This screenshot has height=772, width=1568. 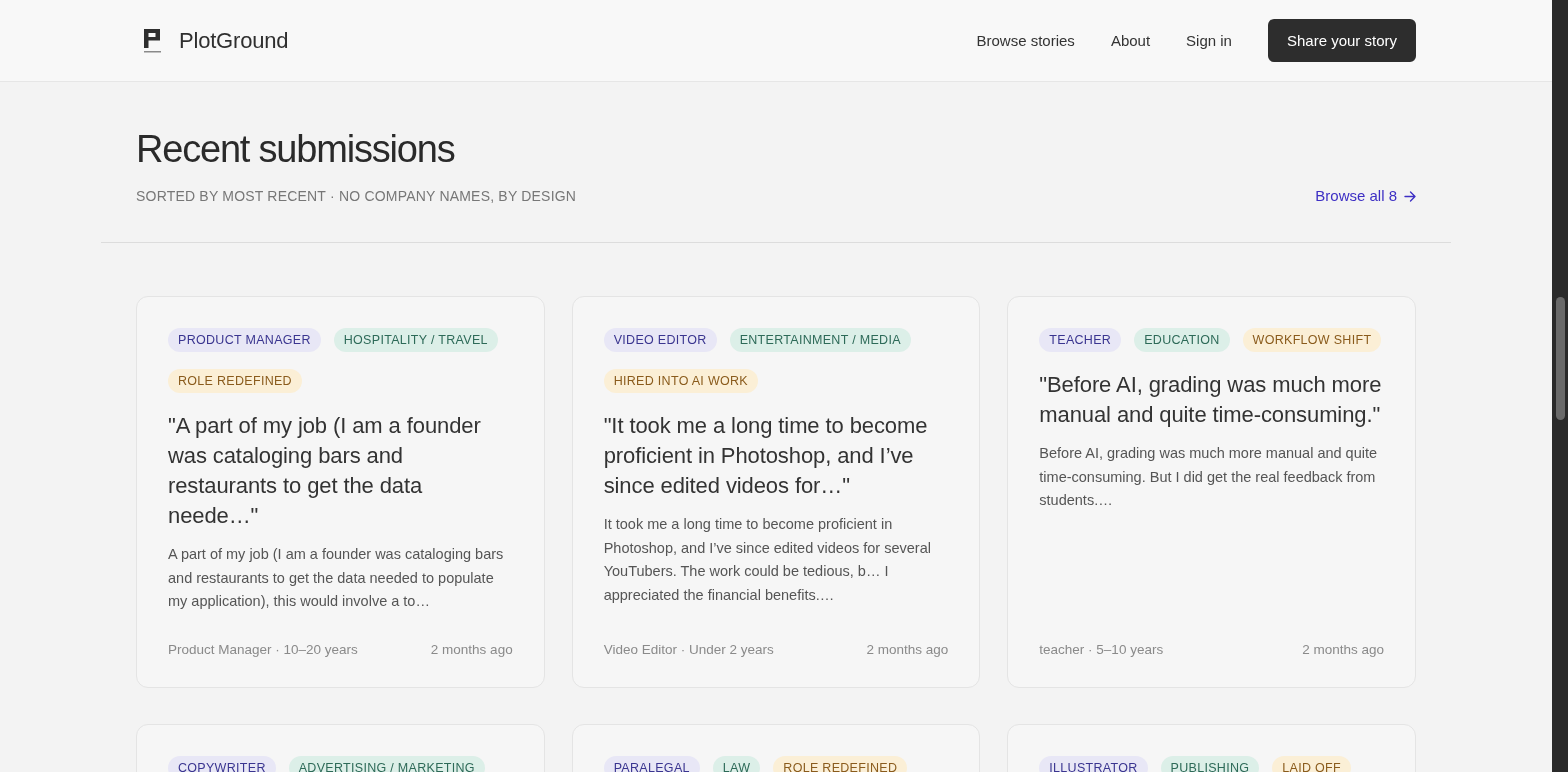 I want to click on arrow-right-icon, so click(x=1410, y=196).